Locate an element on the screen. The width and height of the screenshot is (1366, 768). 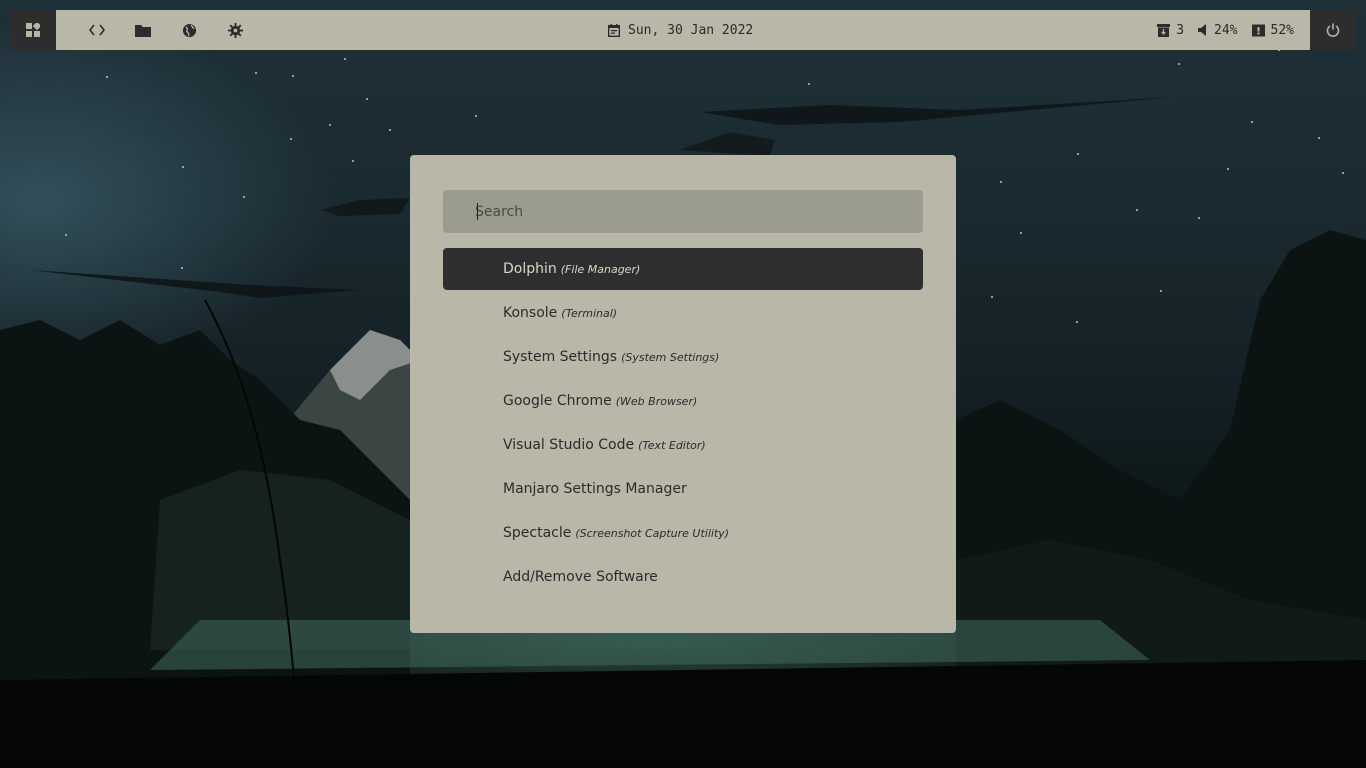
app-name: Spectacle is located at coordinates (537, 533).